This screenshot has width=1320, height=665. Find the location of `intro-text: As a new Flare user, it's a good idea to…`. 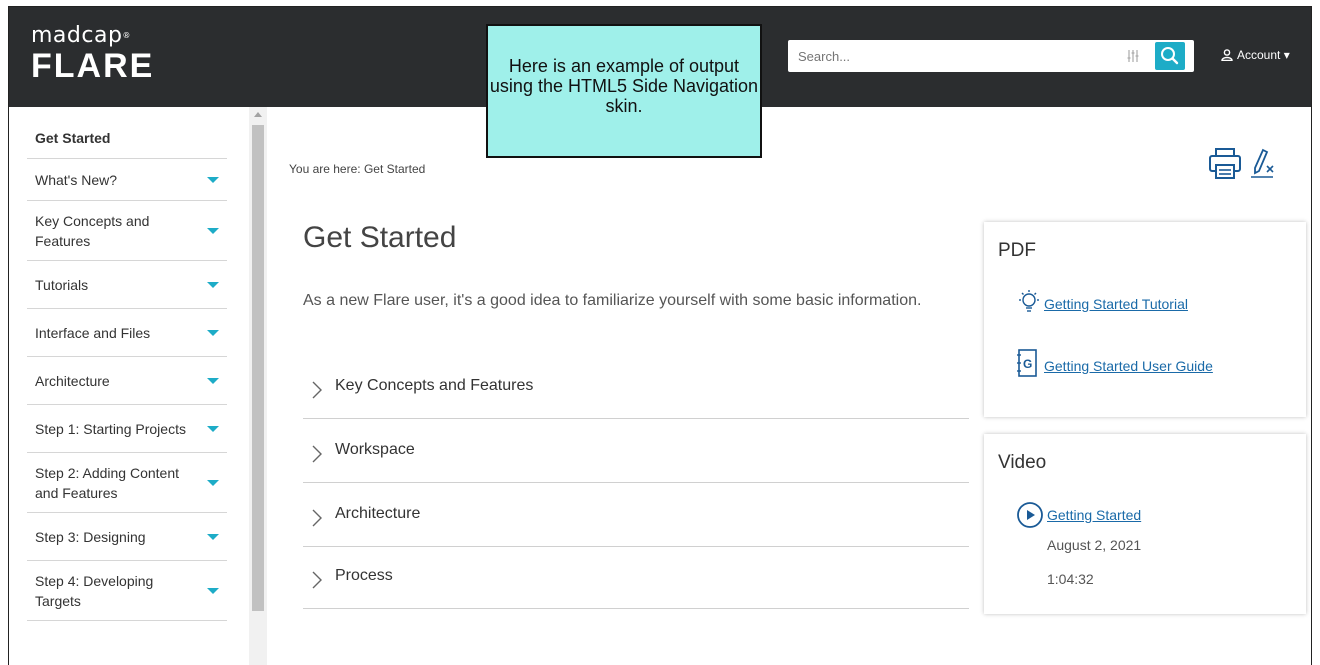

intro-text: As a new Flare user, it's a good idea to… is located at coordinates (612, 300).